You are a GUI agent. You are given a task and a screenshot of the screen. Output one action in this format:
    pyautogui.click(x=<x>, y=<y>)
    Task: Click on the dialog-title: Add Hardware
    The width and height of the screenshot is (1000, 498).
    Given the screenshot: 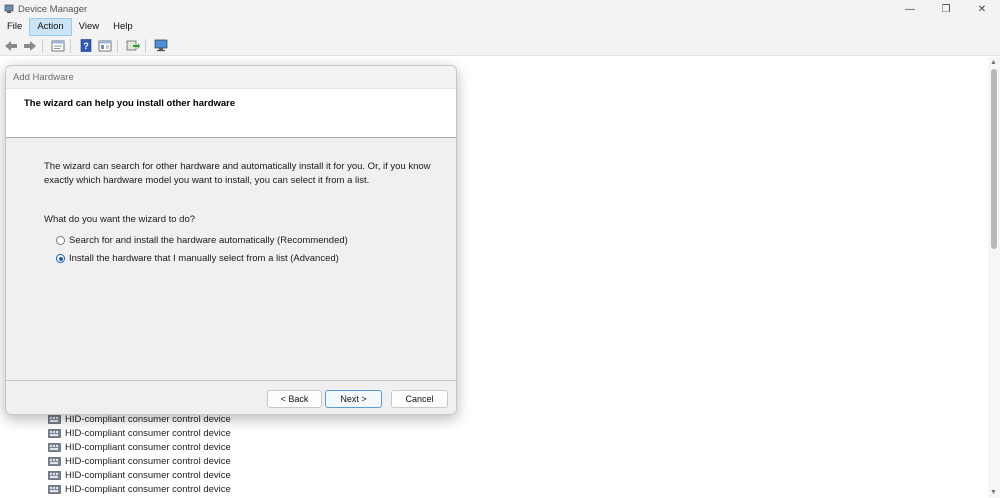 What is the action you would take?
    pyautogui.click(x=43, y=77)
    